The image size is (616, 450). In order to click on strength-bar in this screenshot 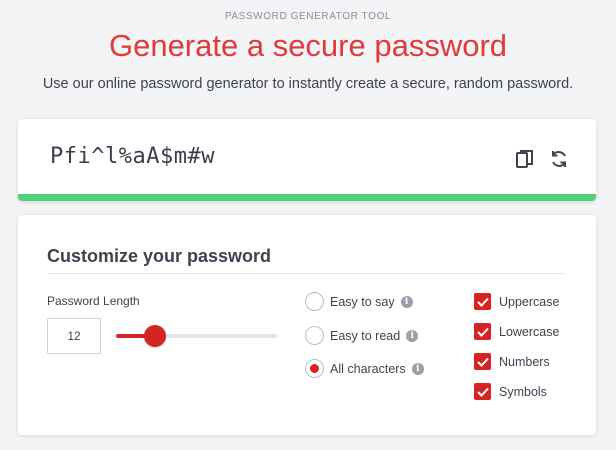, I will do `click(307, 197)`.